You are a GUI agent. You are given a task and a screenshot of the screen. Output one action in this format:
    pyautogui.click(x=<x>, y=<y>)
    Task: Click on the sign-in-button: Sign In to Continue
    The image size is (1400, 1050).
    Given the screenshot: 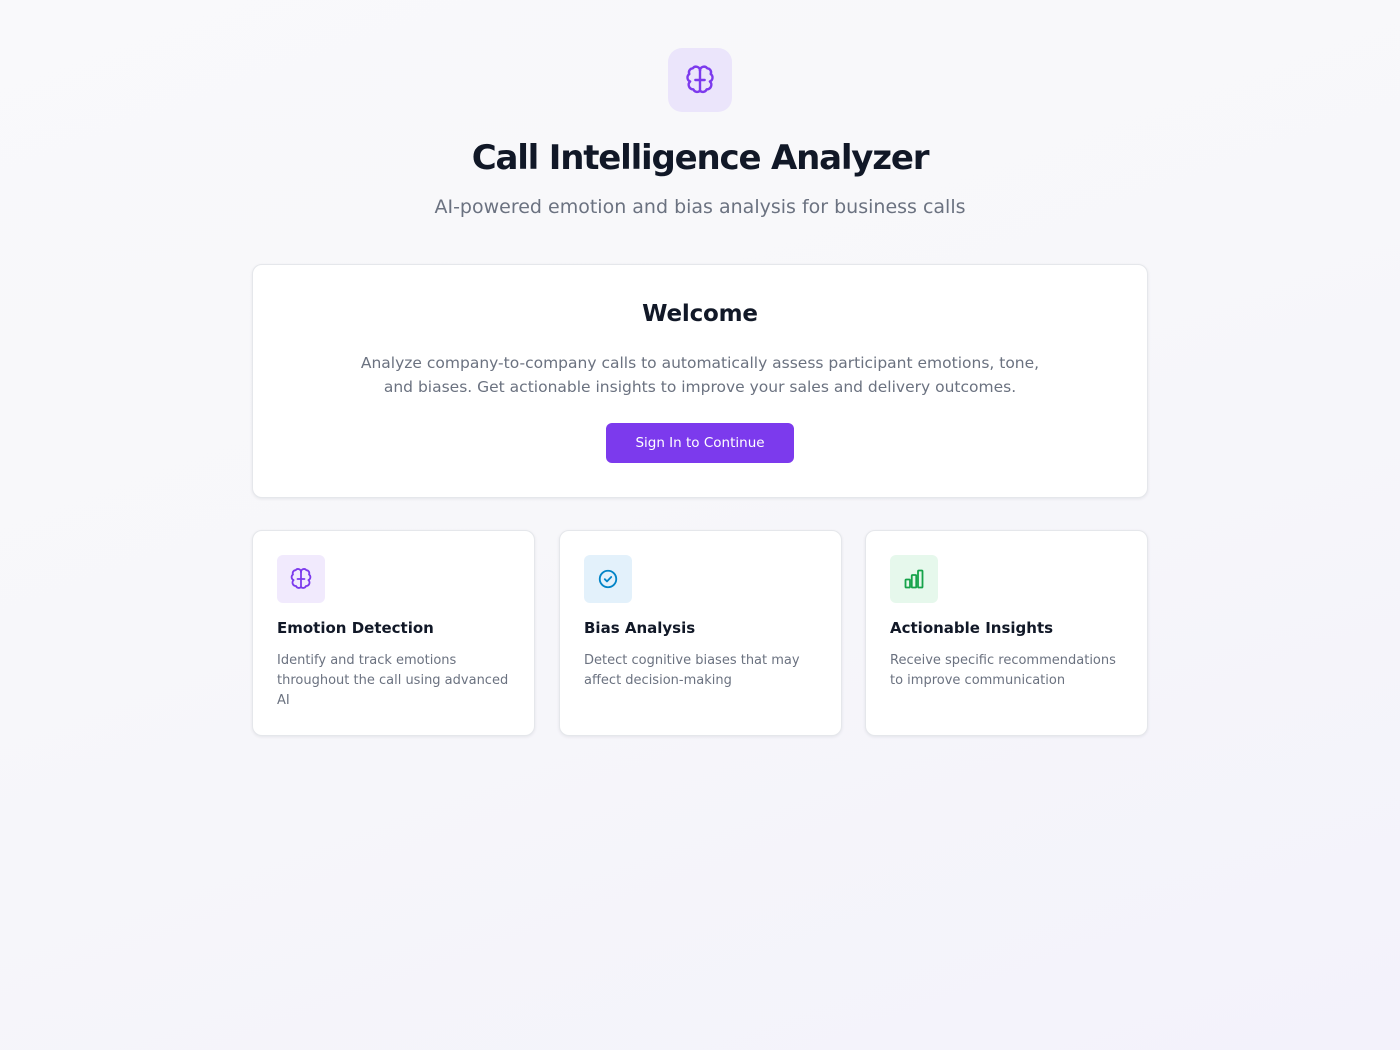 What is the action you would take?
    pyautogui.click(x=700, y=443)
    